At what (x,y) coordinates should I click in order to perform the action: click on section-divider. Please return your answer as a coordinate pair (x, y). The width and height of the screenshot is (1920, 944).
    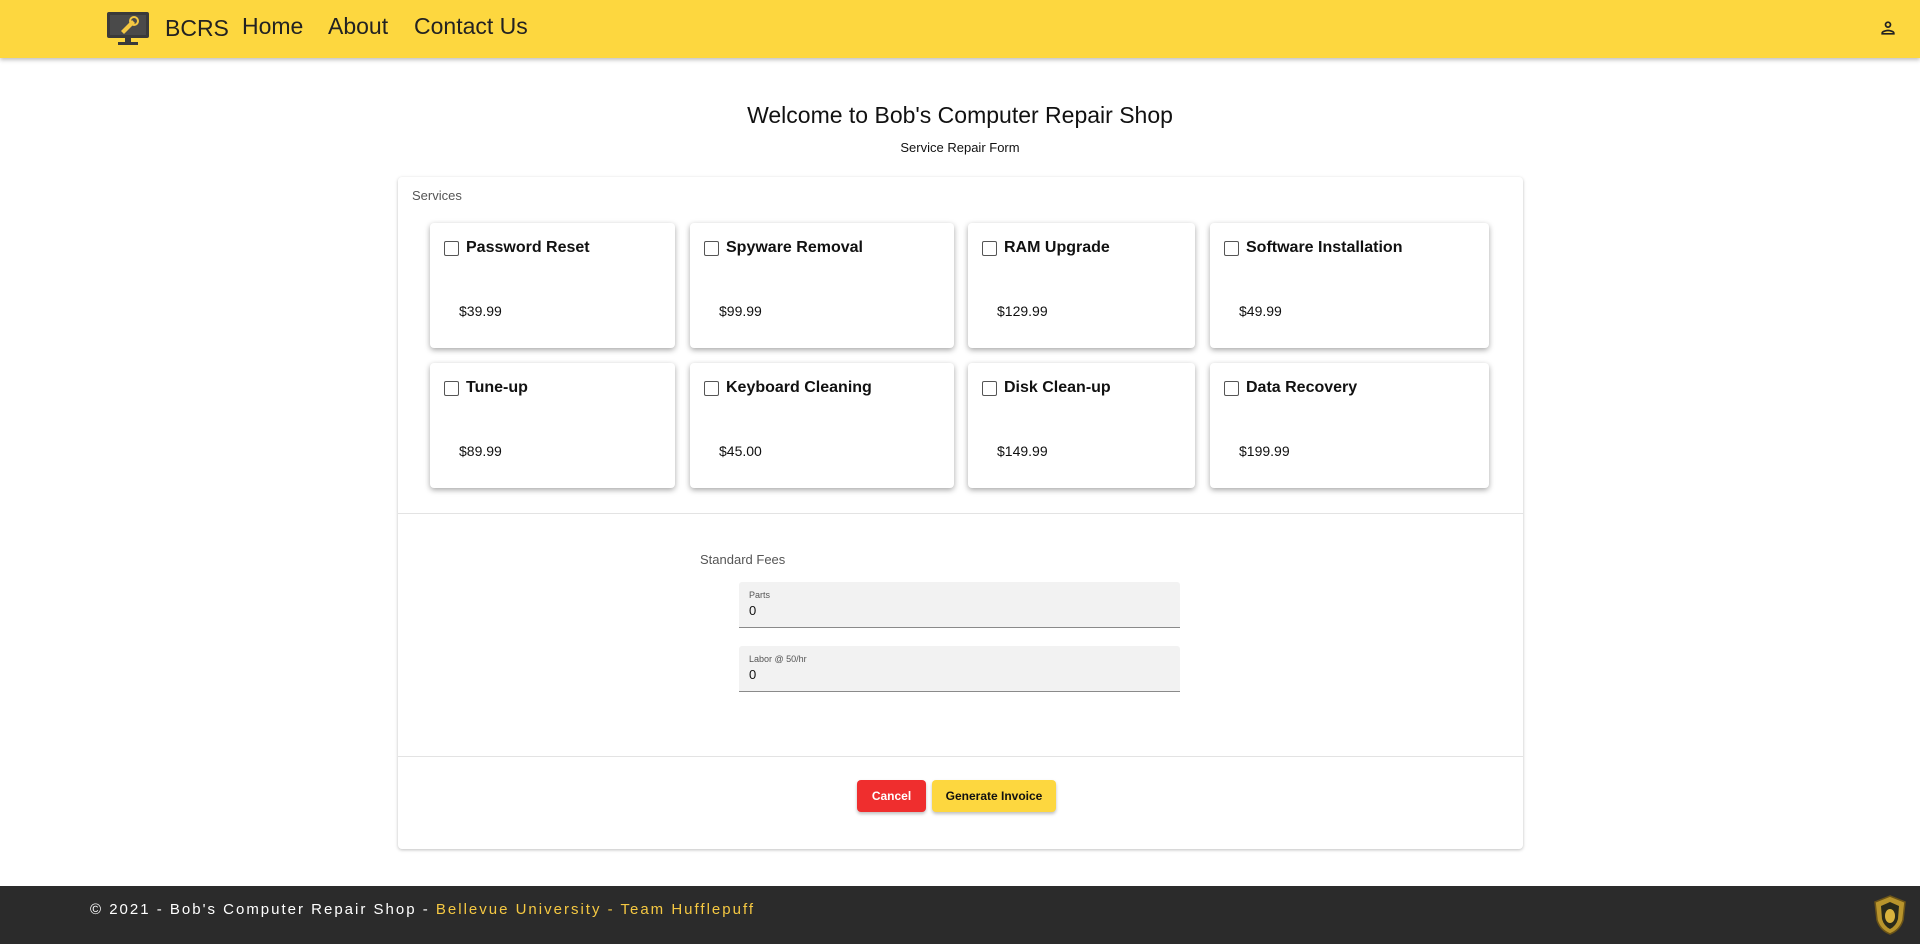
    Looking at the image, I should click on (960, 513).